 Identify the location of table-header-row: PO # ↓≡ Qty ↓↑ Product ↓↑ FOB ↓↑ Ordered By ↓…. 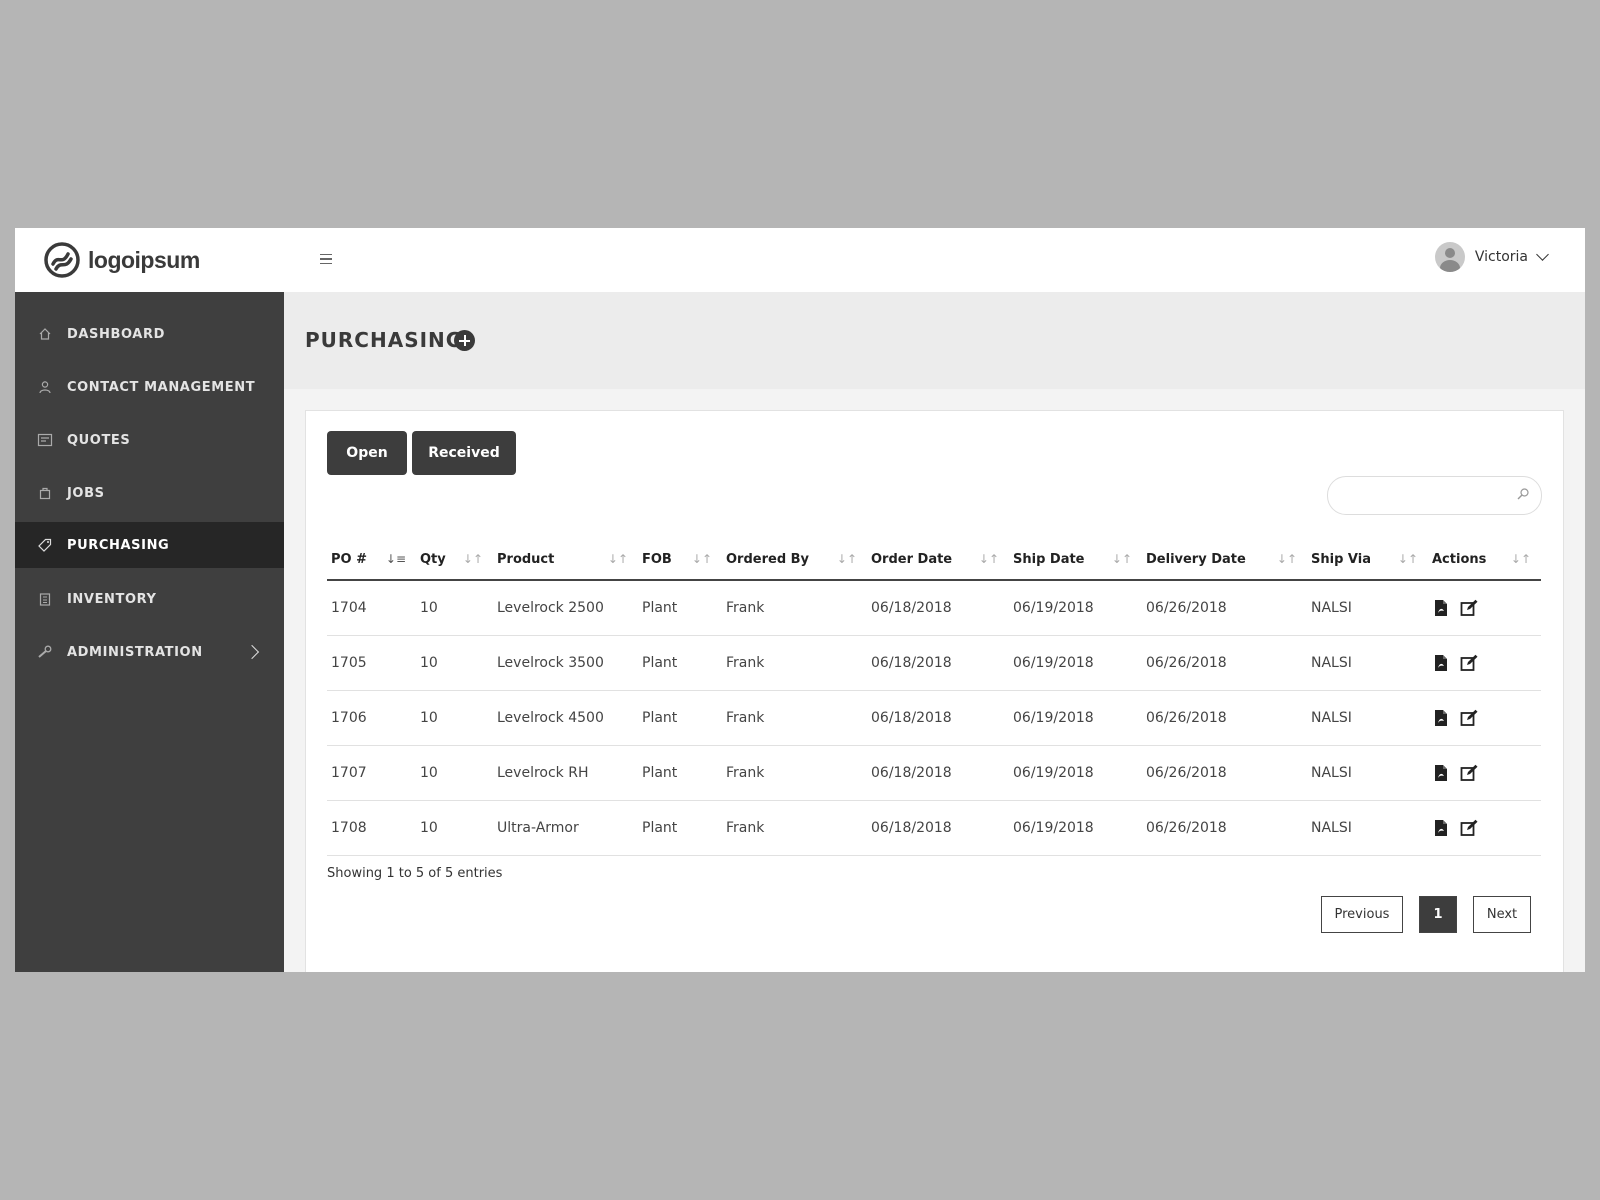
(934, 560).